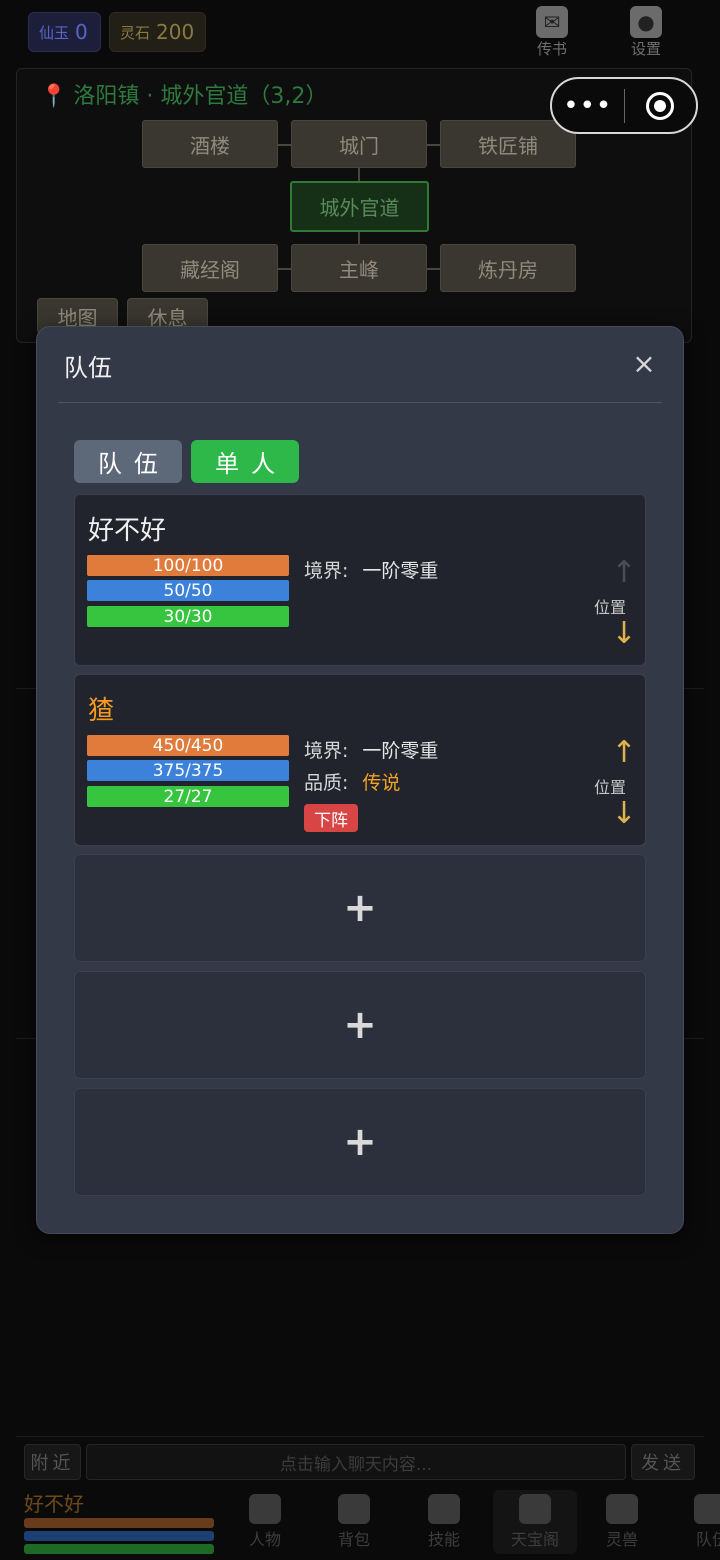  Describe the element at coordinates (551, 49) in the screenshot. I see `mail-label: 传书` at that location.